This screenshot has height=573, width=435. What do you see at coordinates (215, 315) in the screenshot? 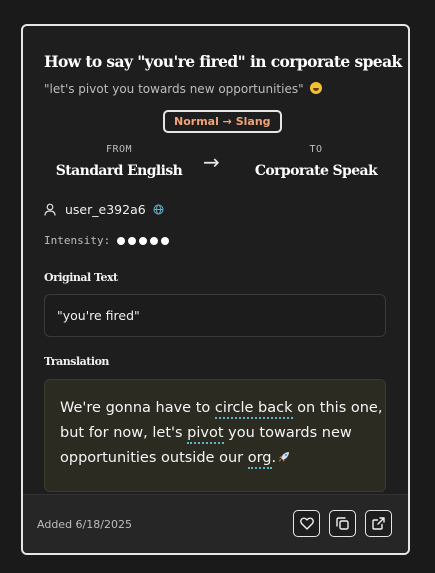
I see `original-text-box: "you're fired"` at bounding box center [215, 315].